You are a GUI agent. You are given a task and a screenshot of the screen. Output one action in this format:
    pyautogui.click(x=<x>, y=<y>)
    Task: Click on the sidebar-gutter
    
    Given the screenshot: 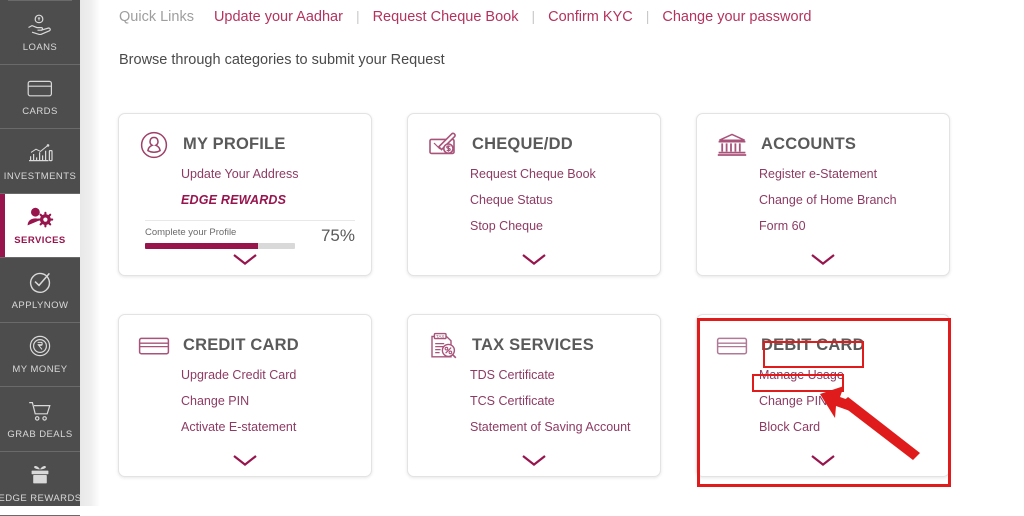 What is the action you would take?
    pyautogui.click(x=90, y=253)
    